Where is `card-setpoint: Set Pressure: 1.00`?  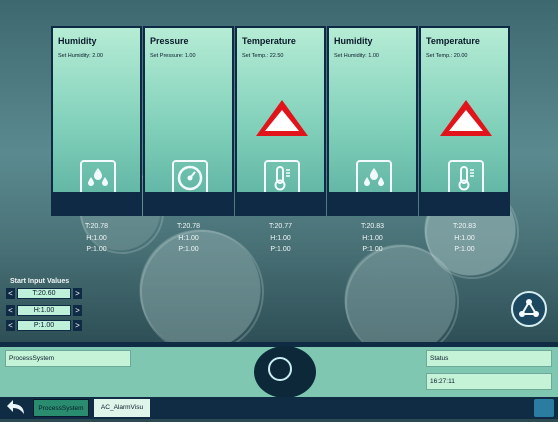
card-setpoint: Set Pressure: 1.00 is located at coordinates (173, 56).